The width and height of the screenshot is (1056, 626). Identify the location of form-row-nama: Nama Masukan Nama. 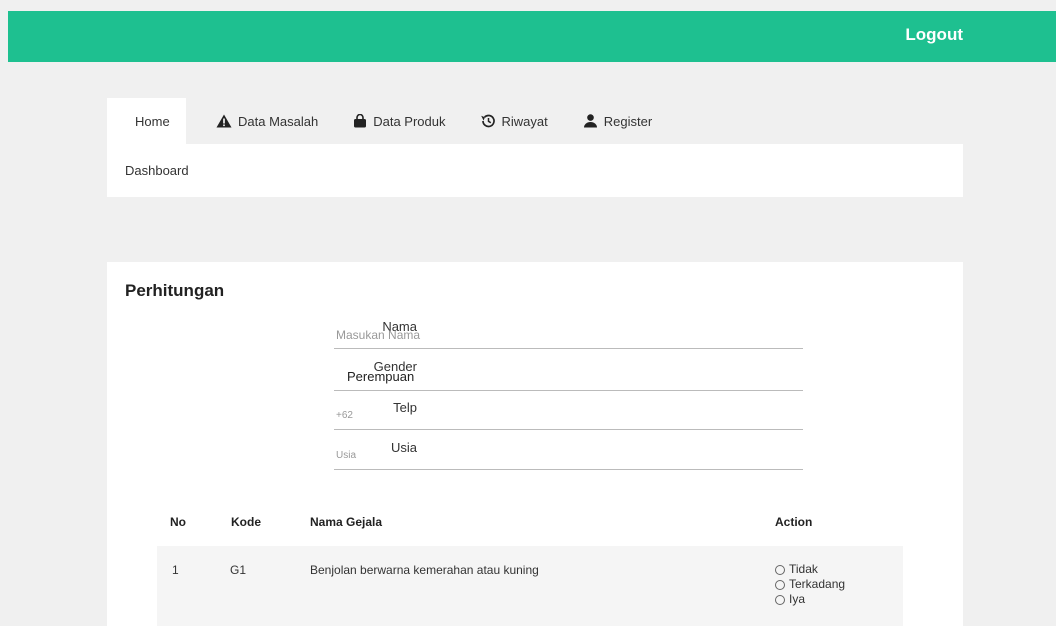
(535, 334).